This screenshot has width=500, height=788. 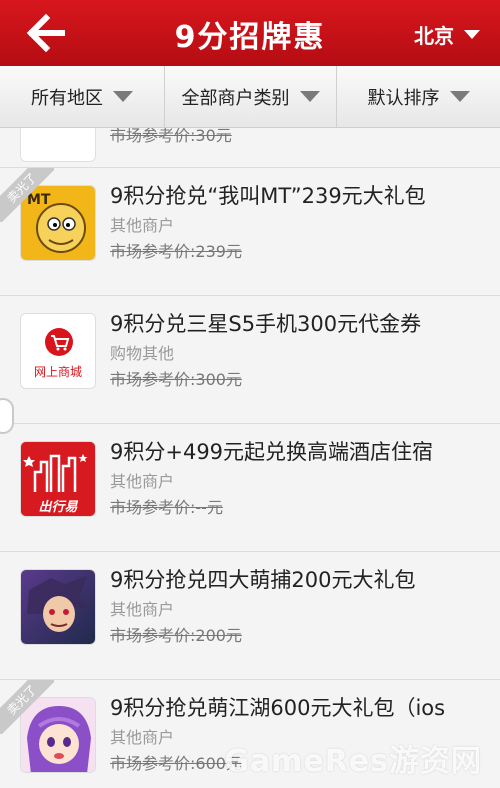 I want to click on travel-icon: 出行易, so click(x=58, y=479).